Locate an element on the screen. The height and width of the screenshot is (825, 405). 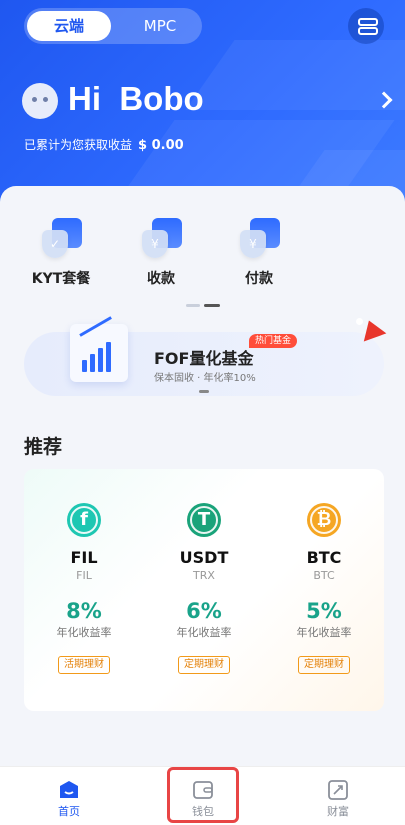
section-title-recommend: 推荐 is located at coordinates (43, 447).